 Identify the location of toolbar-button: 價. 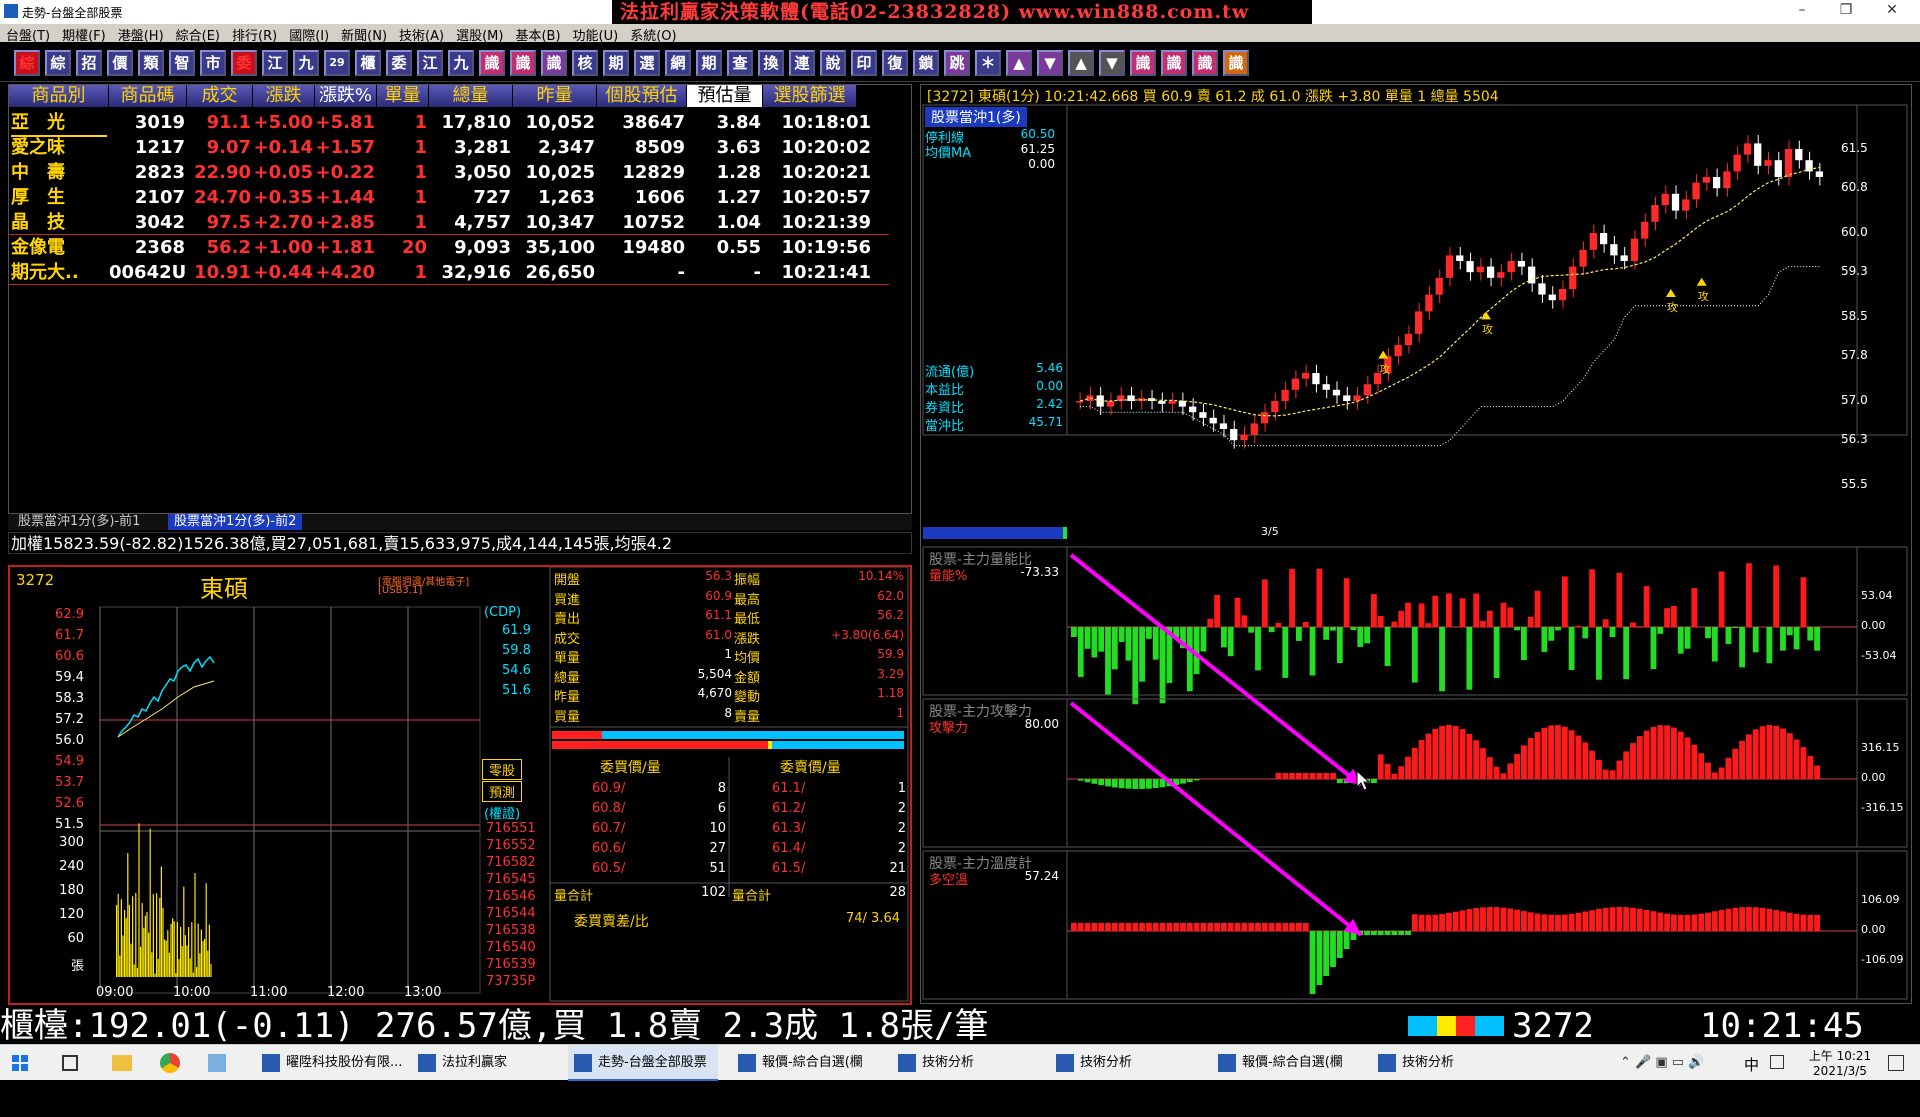
(120, 63).